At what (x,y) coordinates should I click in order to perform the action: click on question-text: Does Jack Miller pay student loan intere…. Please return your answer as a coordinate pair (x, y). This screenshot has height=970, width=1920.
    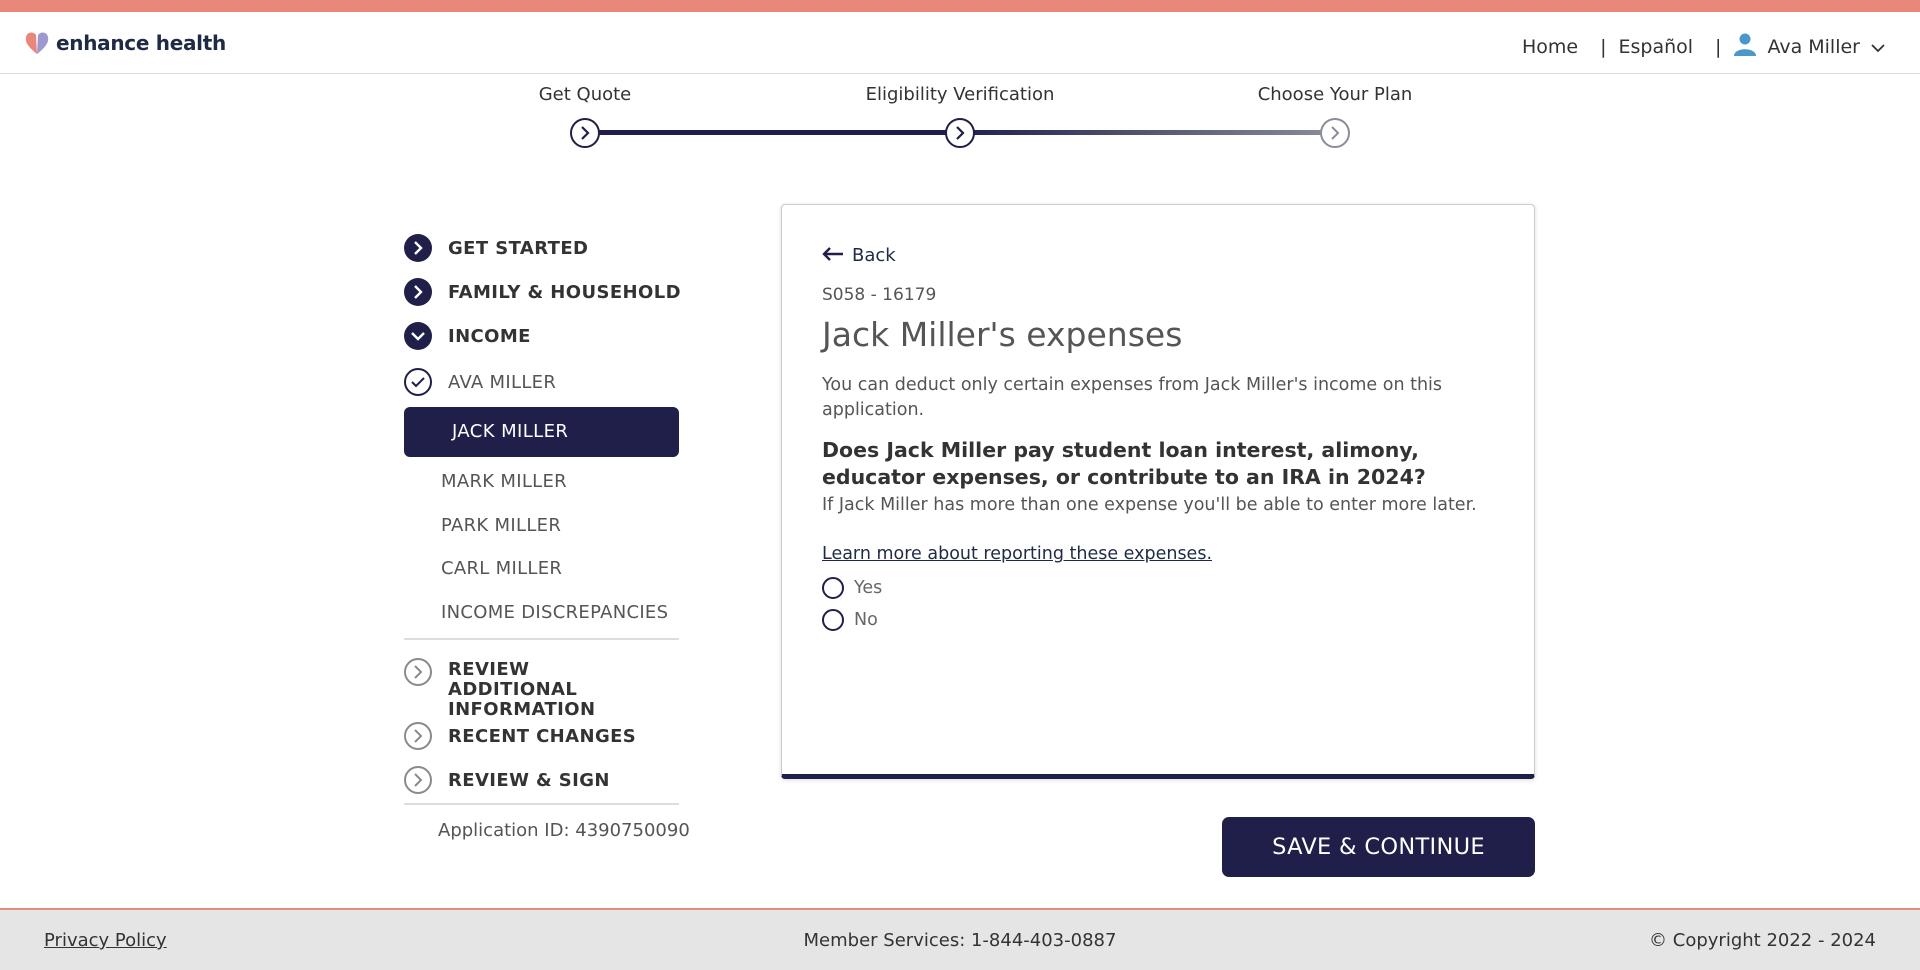
    Looking at the image, I should click on (1124, 463).